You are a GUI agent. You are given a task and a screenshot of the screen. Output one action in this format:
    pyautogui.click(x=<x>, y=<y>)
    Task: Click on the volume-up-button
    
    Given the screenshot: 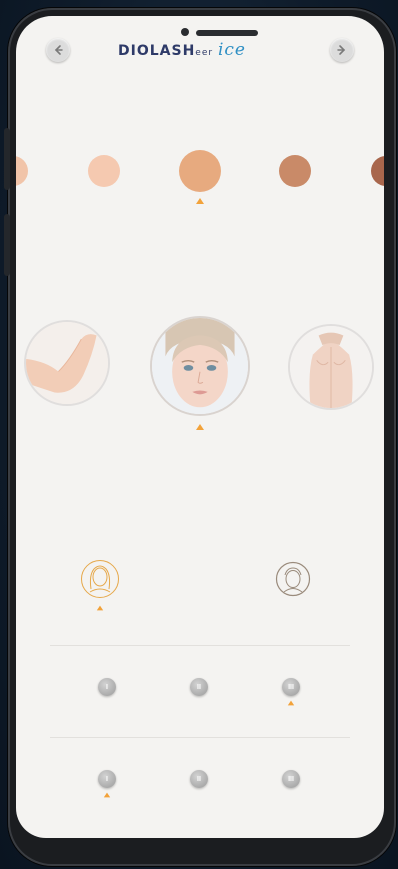 What is the action you would take?
    pyautogui.click(x=7, y=159)
    